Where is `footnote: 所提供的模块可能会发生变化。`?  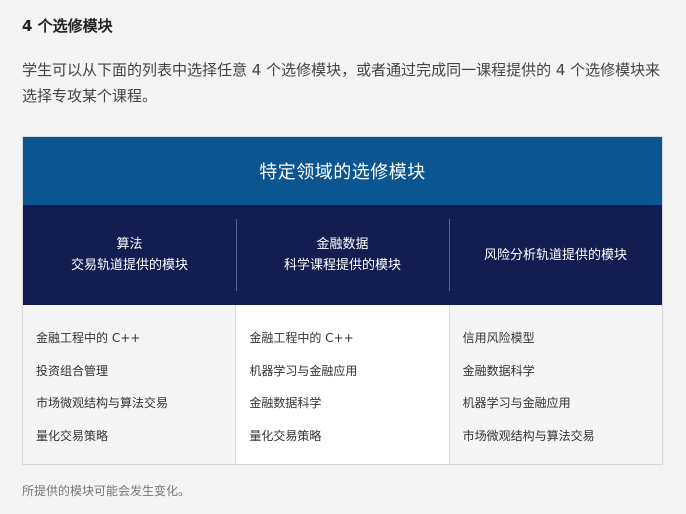
footnote: 所提供的模块可能会发生变化。 is located at coordinates (106, 491).